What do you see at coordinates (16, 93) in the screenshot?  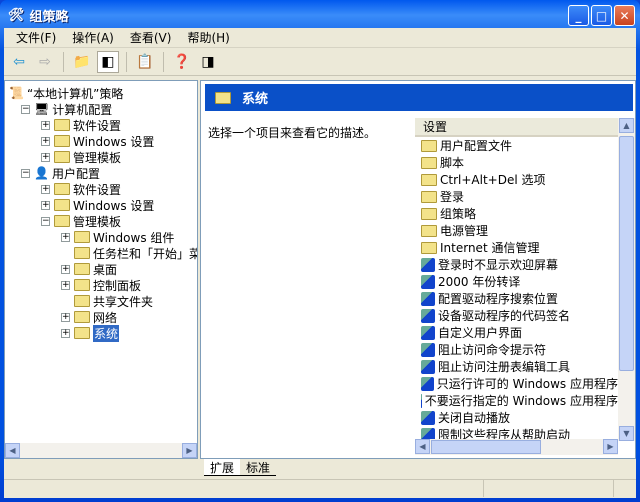 I see `policy-icon: 📜` at bounding box center [16, 93].